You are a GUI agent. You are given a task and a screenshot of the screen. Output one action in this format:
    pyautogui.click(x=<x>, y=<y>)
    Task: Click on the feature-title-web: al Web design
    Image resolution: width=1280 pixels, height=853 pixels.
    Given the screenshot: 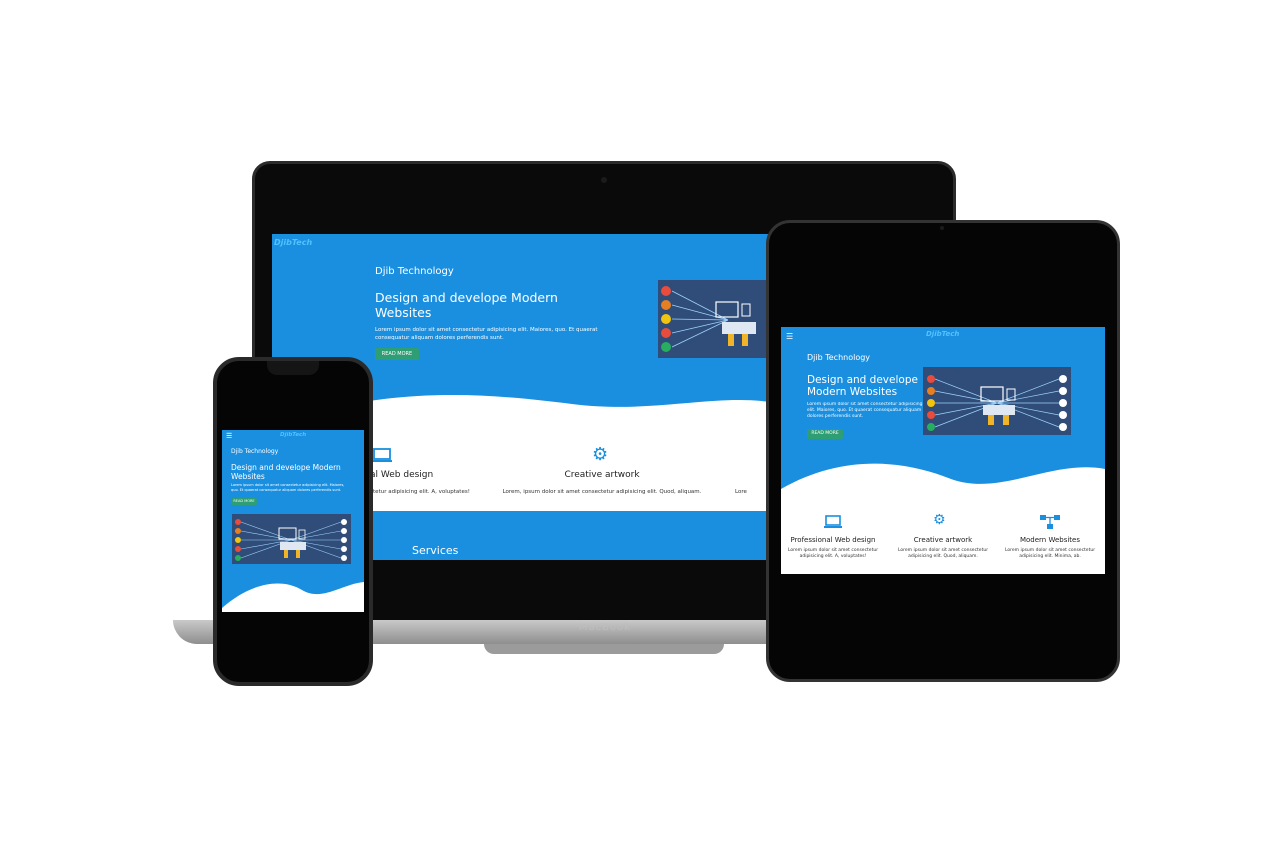 What is the action you would take?
    pyautogui.click(x=402, y=475)
    